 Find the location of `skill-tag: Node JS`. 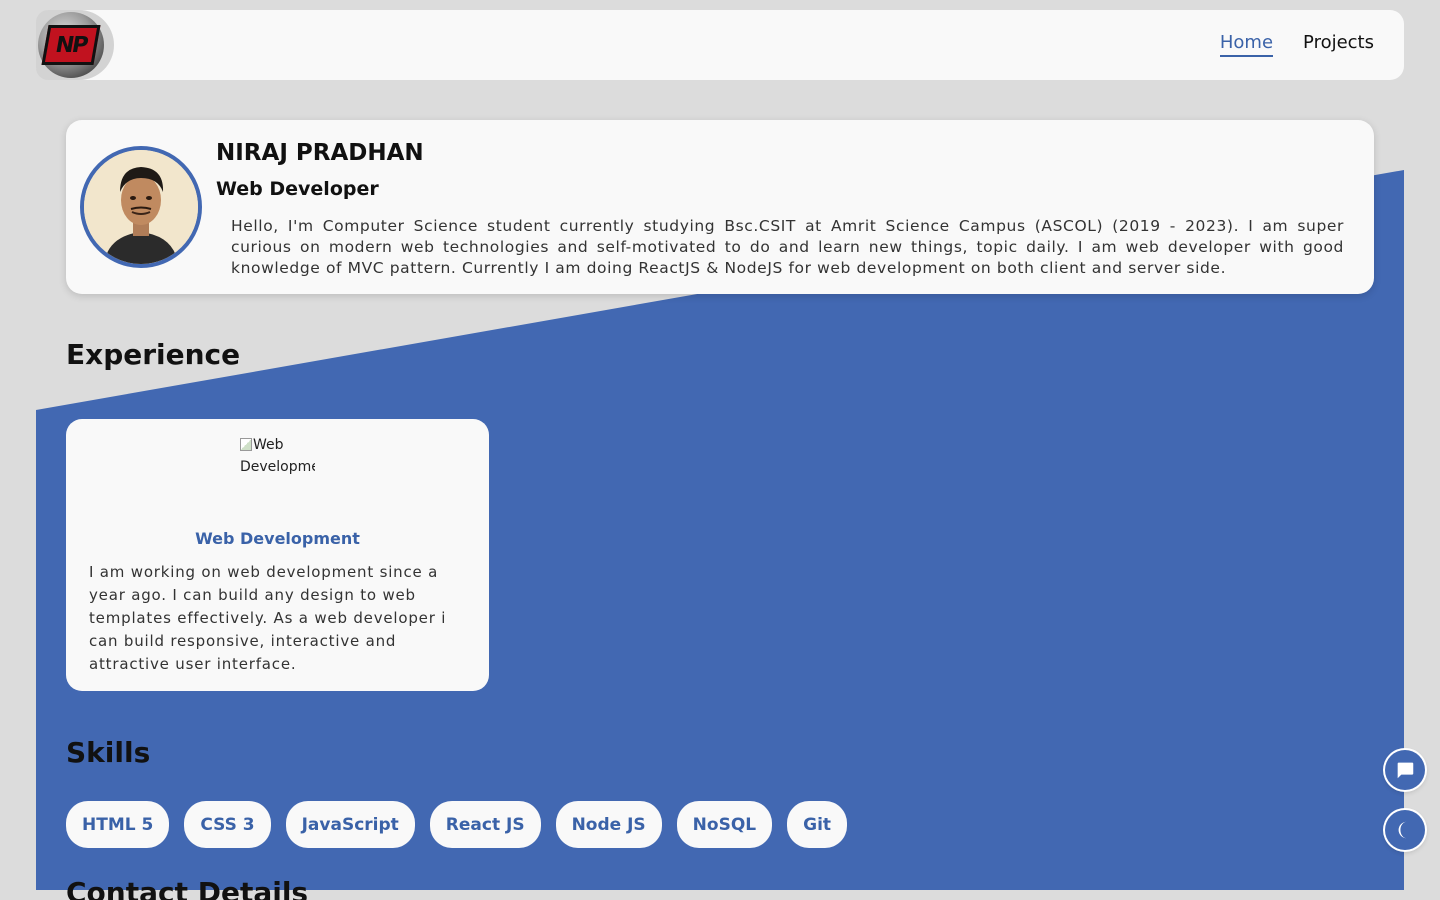

skill-tag: Node JS is located at coordinates (608, 824).